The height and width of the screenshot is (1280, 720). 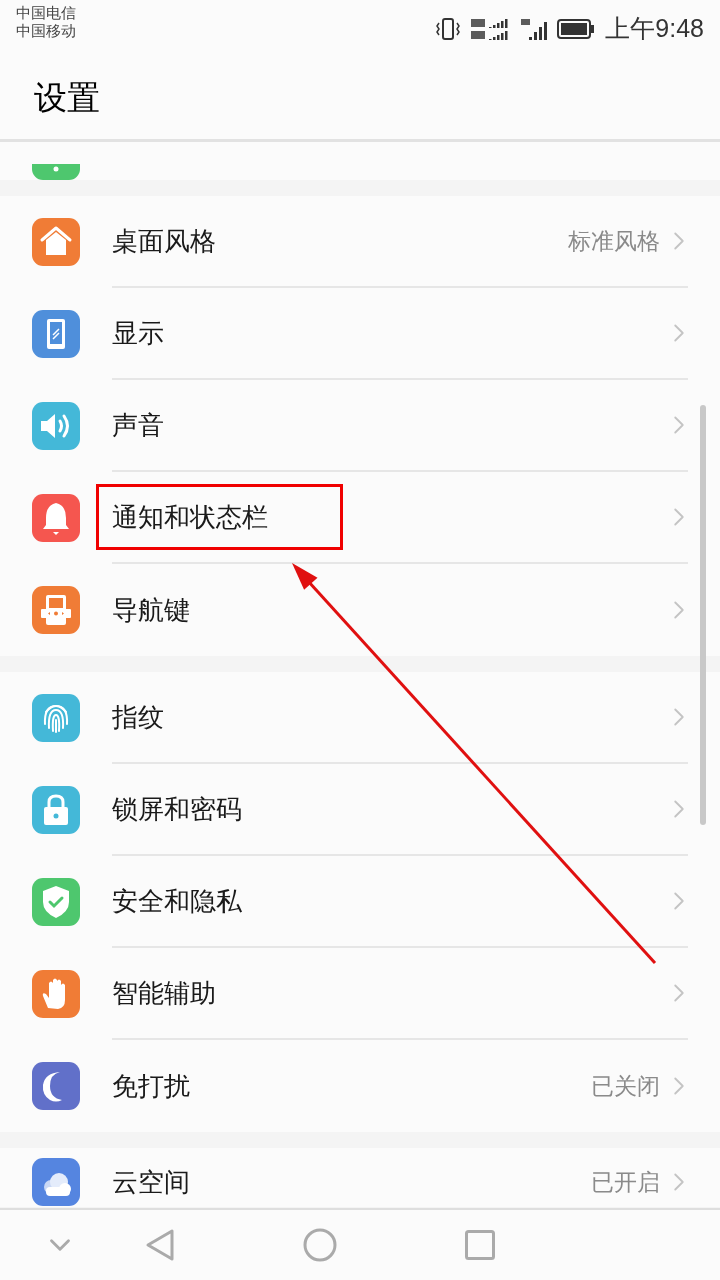 I want to click on setting-label: 指纹, so click(x=138, y=717).